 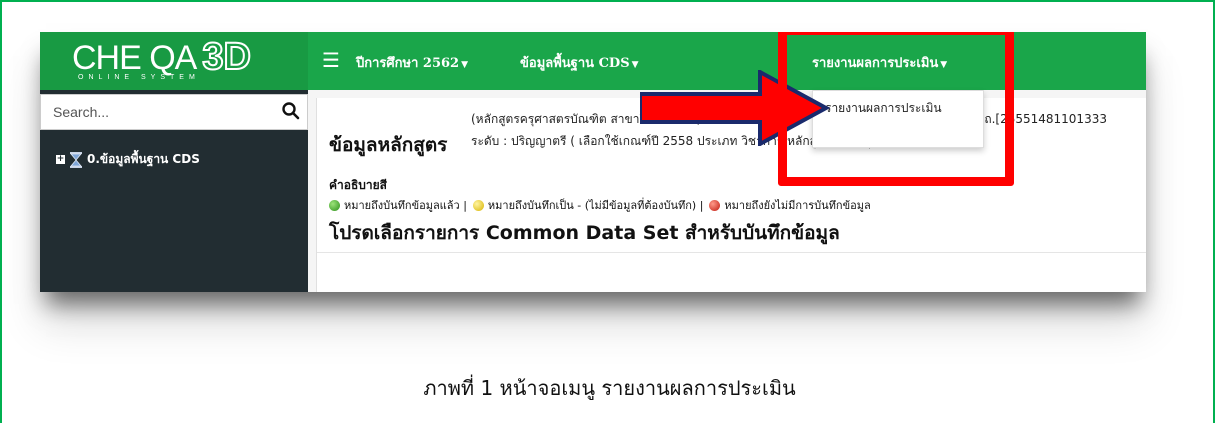 I want to click on course-title: ข้อมูลหลักสูตร, so click(x=388, y=145).